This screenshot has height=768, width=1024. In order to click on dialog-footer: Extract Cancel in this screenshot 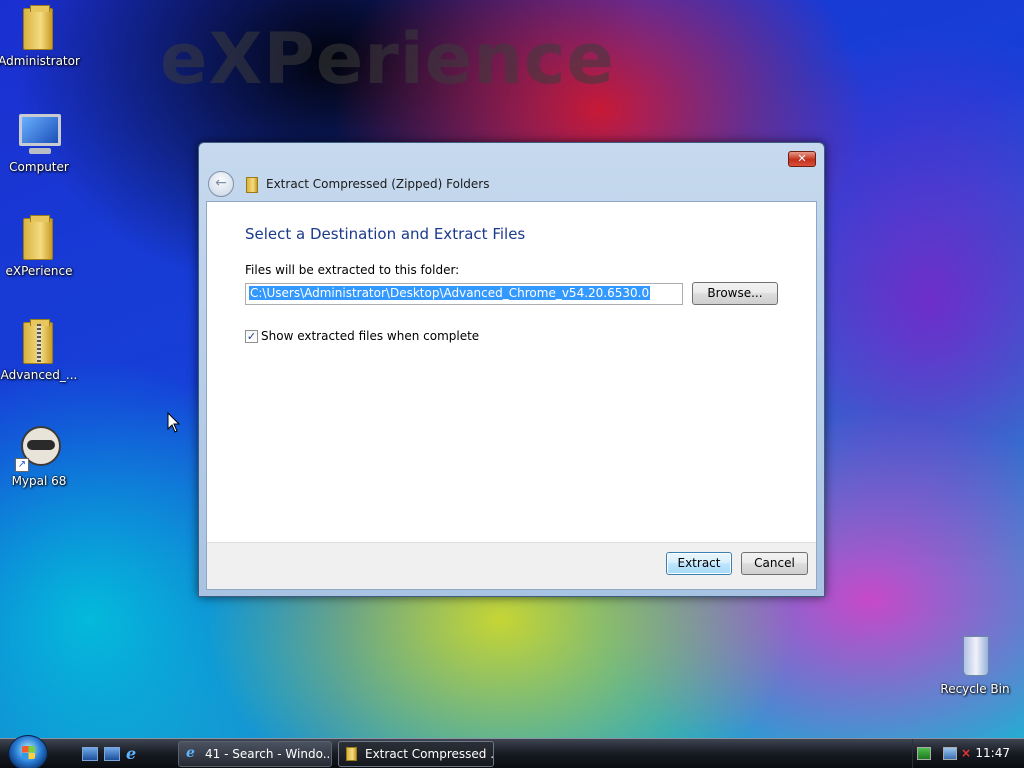, I will do `click(511, 565)`.